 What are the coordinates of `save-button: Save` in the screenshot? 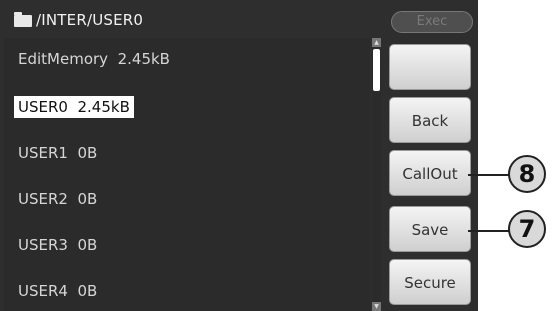 It's located at (430, 229).